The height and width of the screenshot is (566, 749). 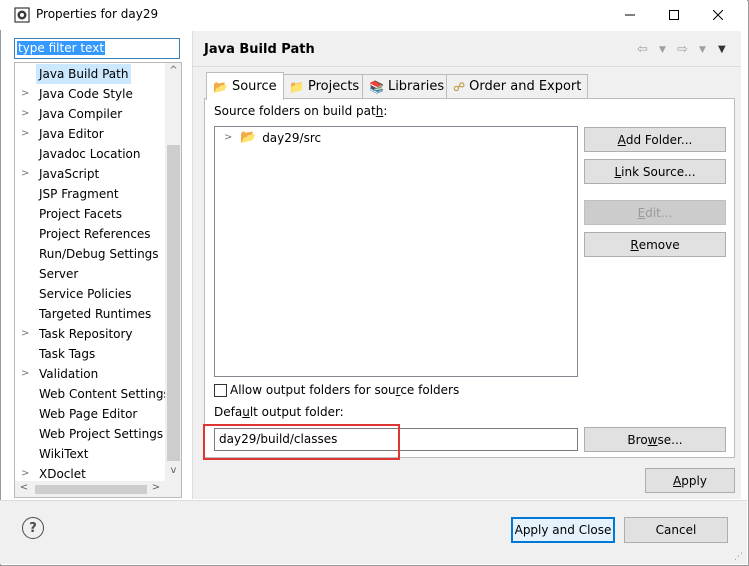 I want to click on maximize-button, so click(x=674, y=15).